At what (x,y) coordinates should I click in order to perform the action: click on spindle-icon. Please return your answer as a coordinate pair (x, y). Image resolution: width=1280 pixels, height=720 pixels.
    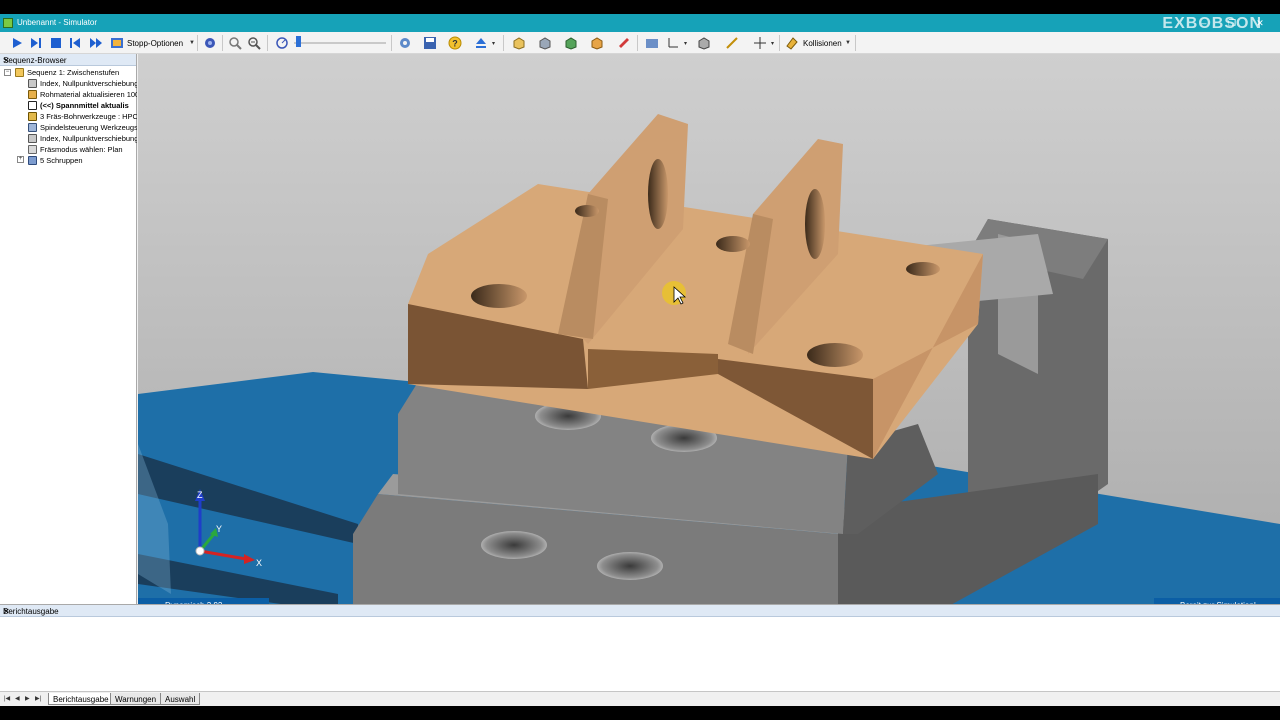
    Looking at the image, I should click on (32, 127).